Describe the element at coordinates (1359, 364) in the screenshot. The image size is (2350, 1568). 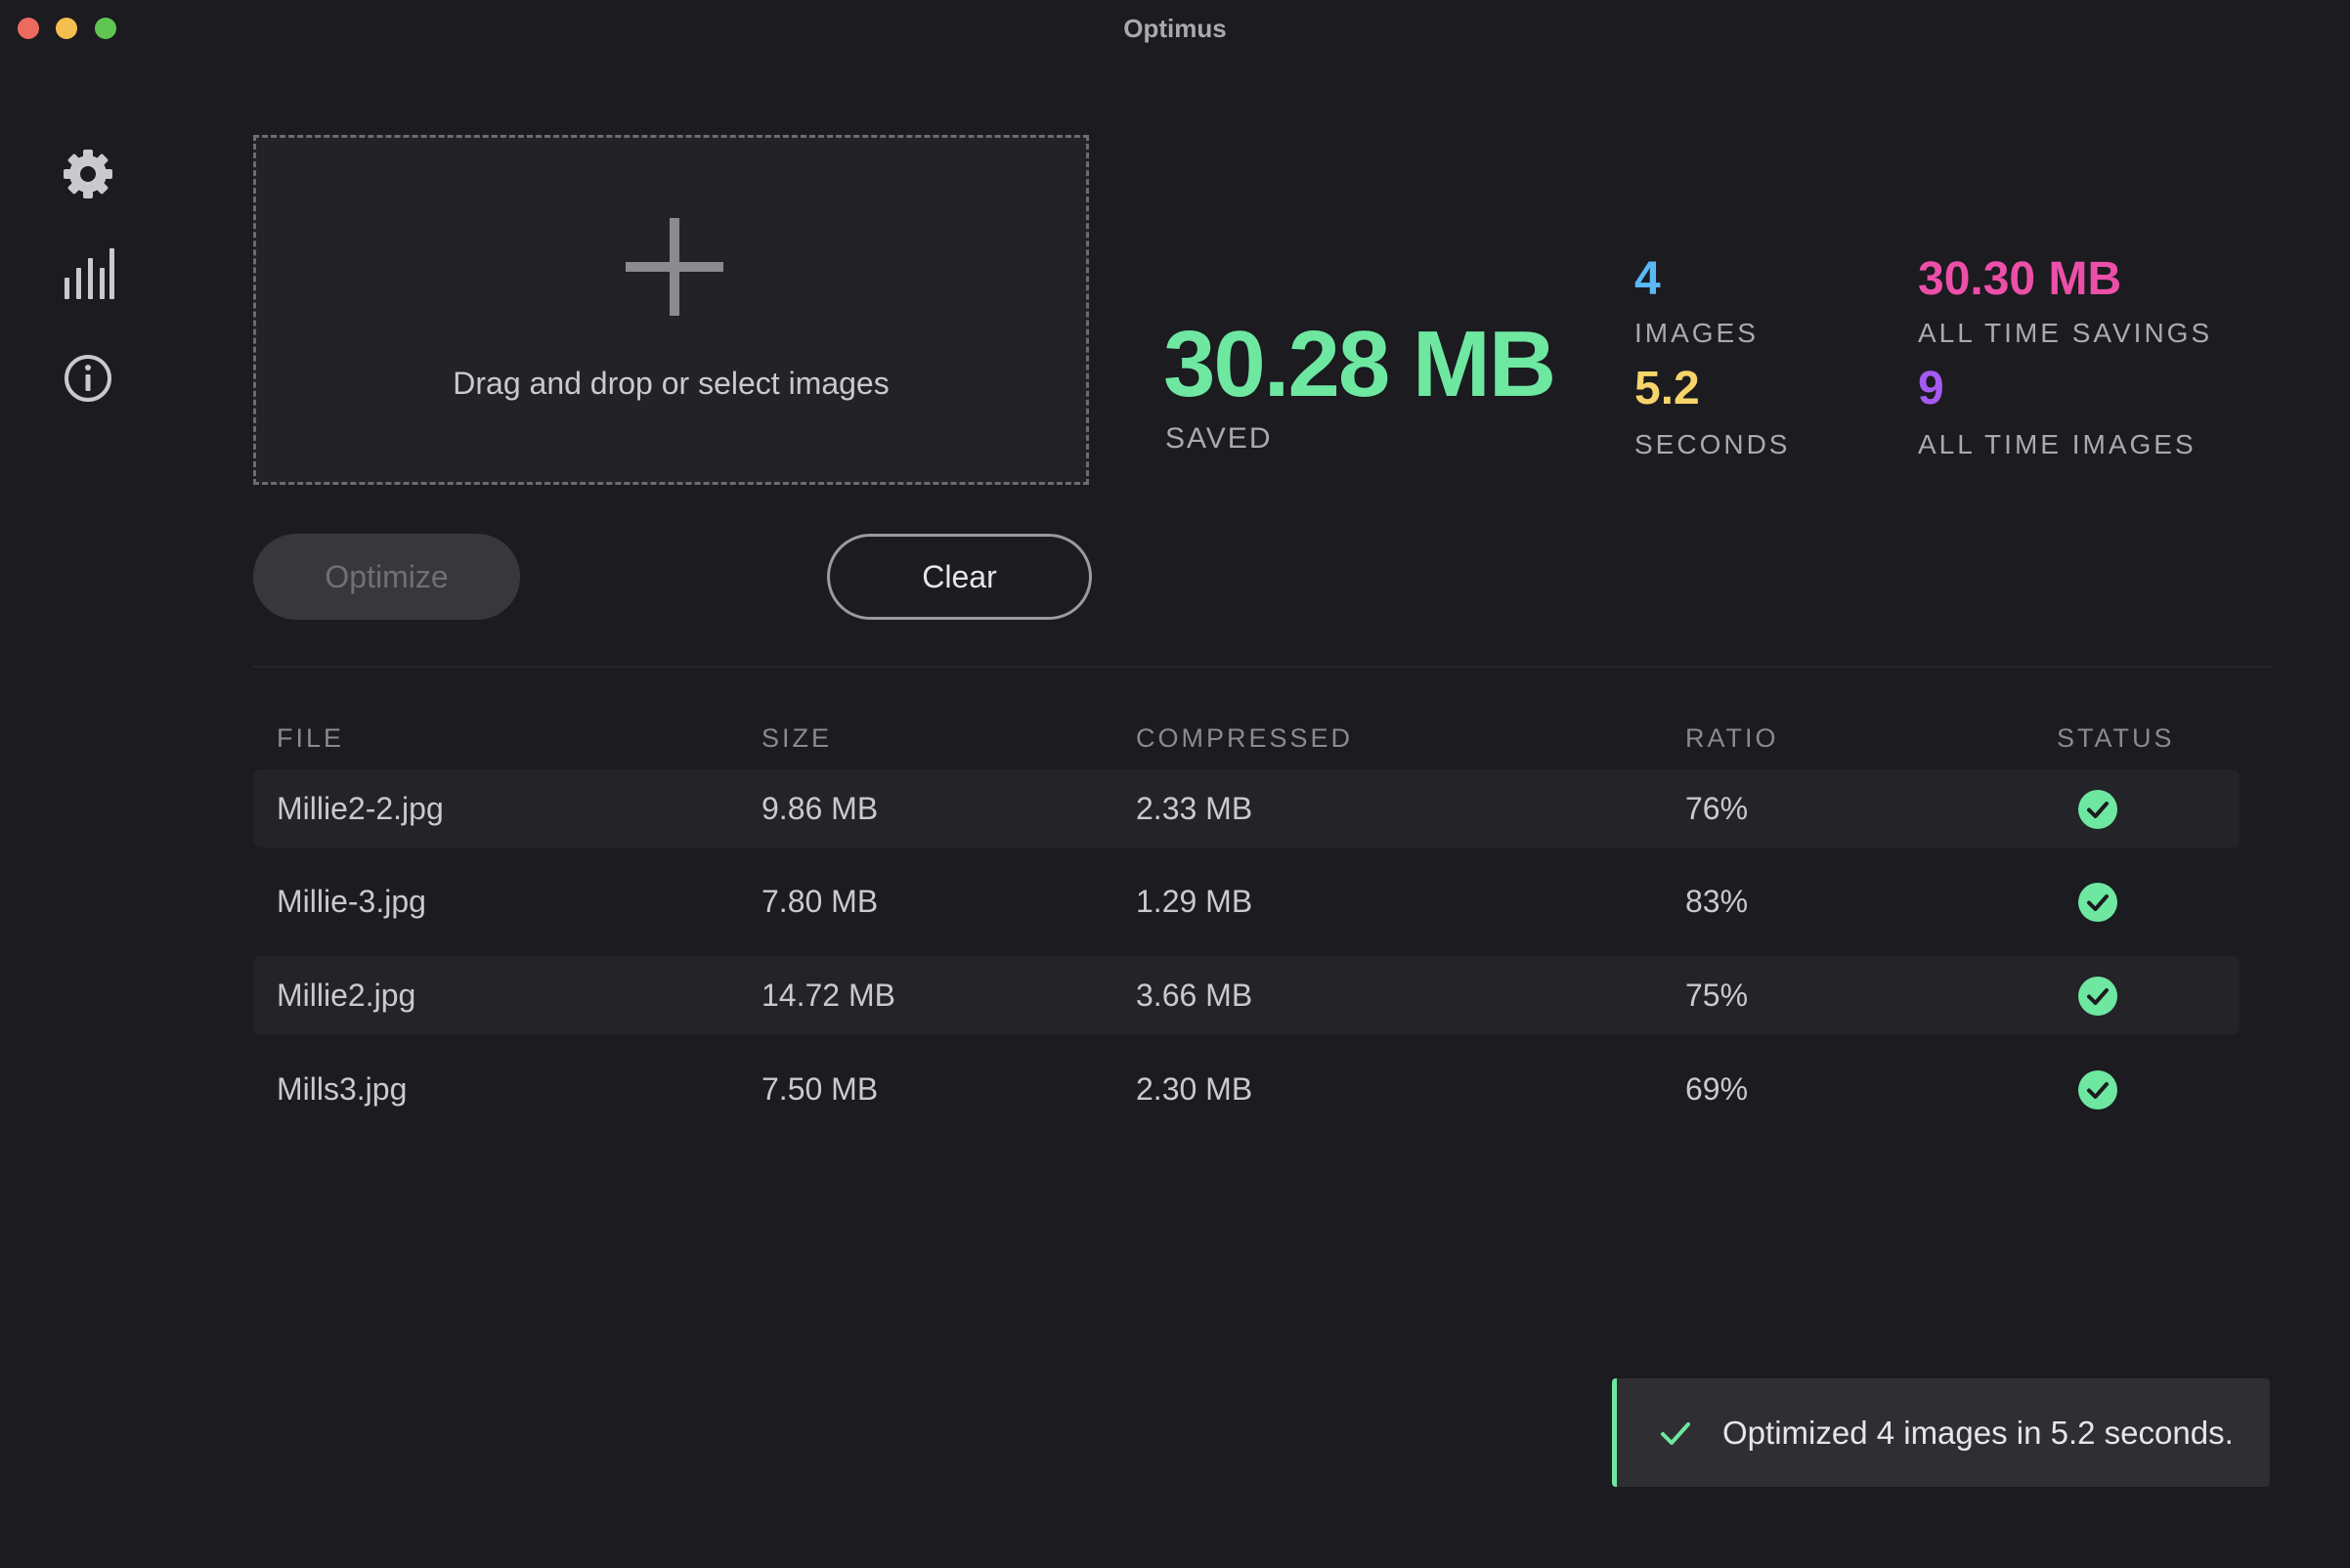
I see `saved-size-value: 30.28 MB` at that location.